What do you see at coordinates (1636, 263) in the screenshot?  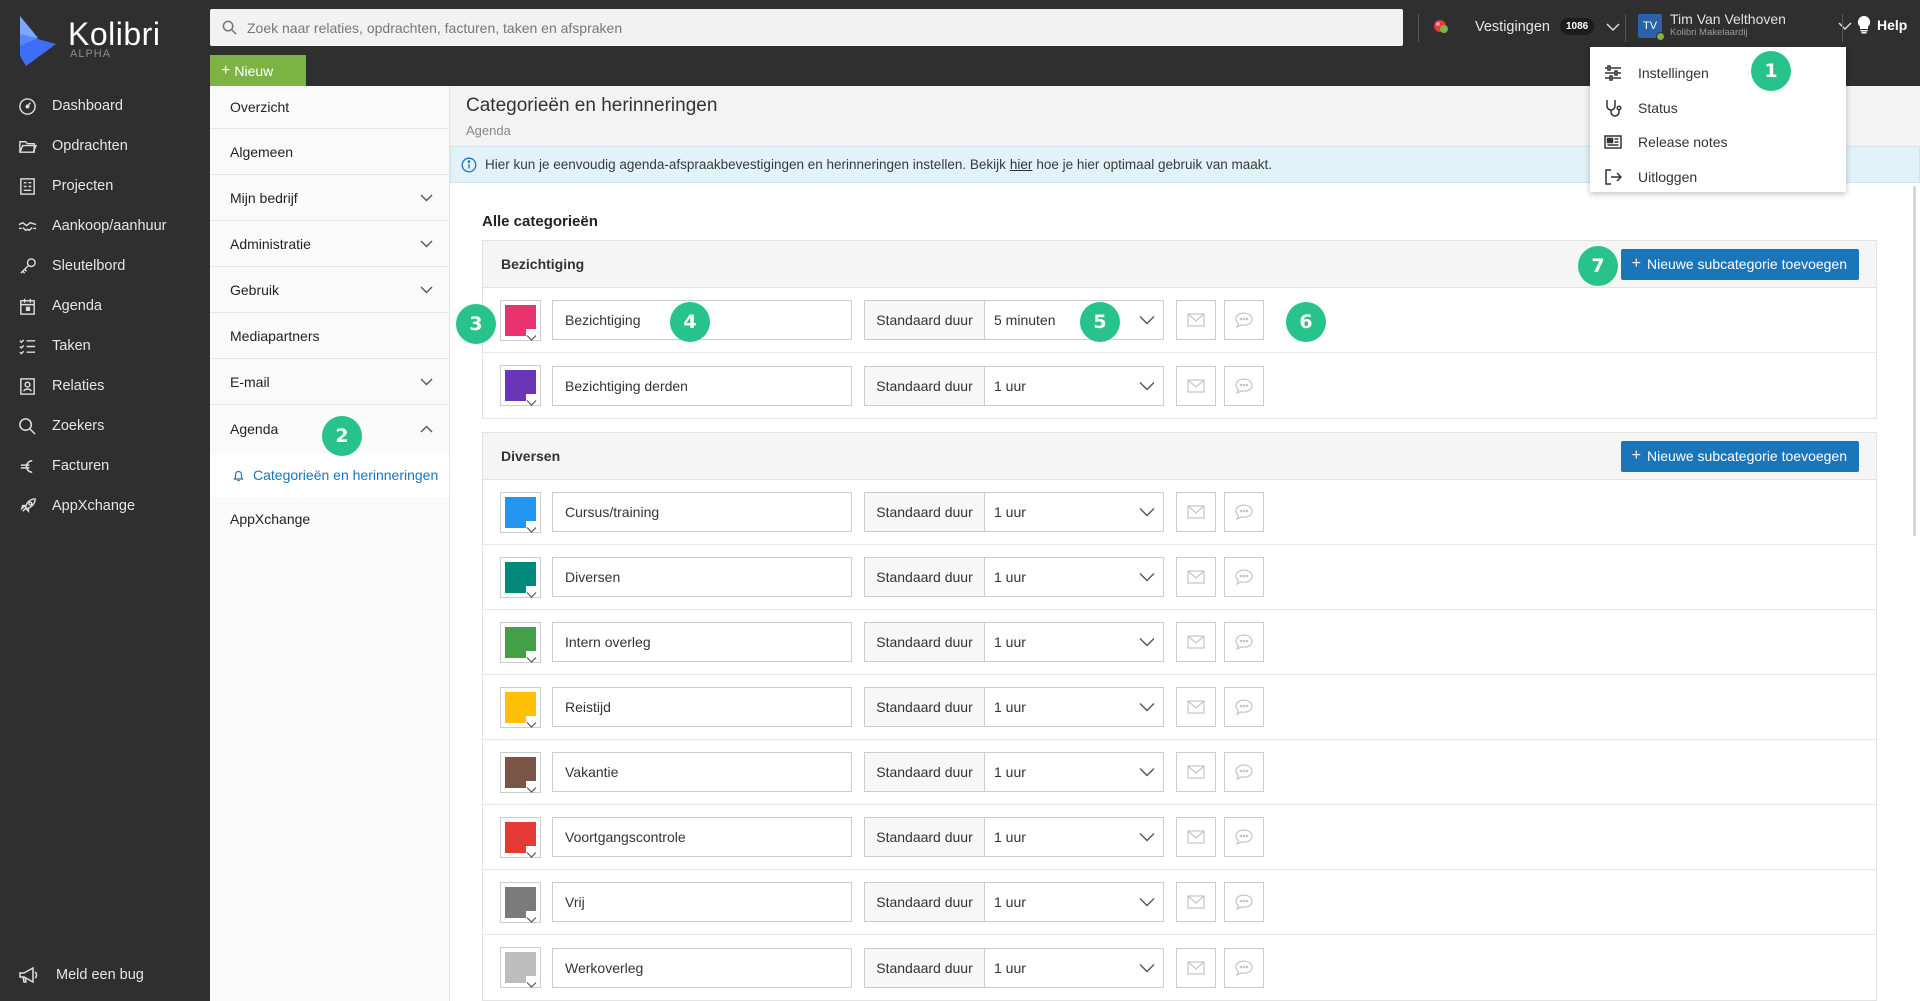 I see `plus-icon: +` at bounding box center [1636, 263].